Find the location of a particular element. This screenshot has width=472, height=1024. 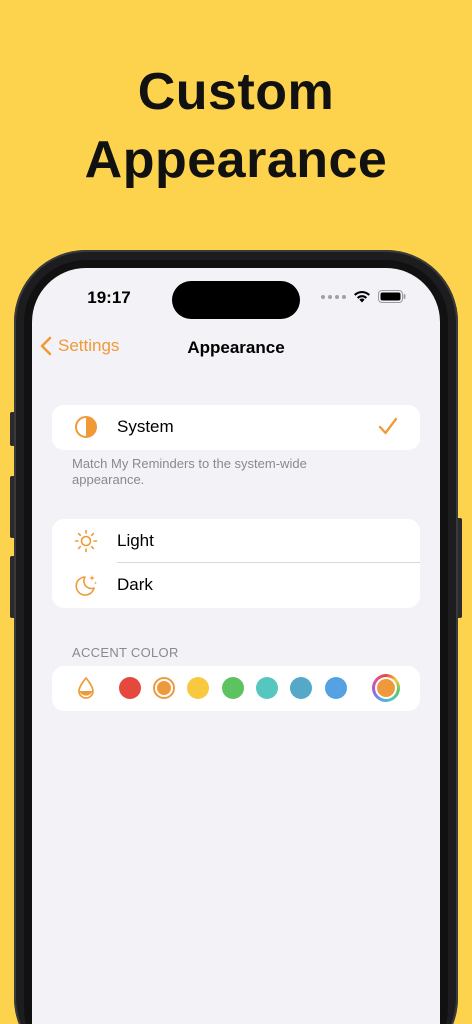

accent-swatch-row is located at coordinates (236, 688).